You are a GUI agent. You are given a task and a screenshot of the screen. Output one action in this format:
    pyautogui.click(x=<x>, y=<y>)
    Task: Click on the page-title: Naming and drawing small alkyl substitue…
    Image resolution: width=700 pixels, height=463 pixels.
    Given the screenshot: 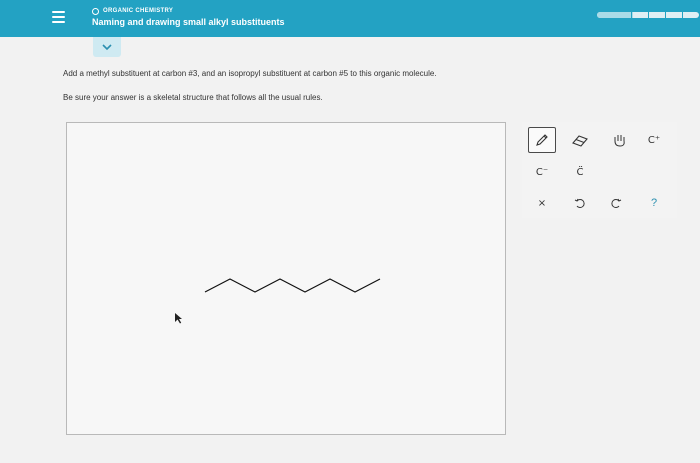 What is the action you would take?
    pyautogui.click(x=188, y=22)
    